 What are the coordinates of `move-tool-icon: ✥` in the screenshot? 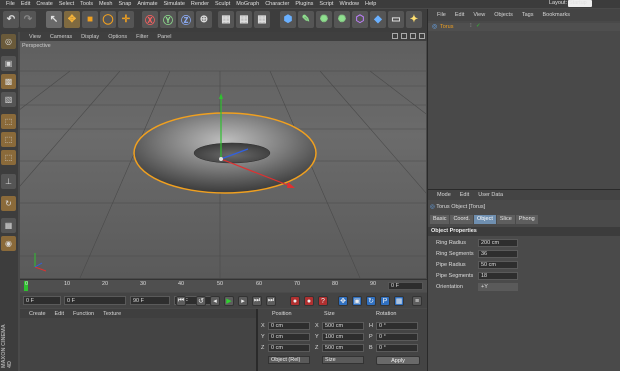 It's located at (72, 19).